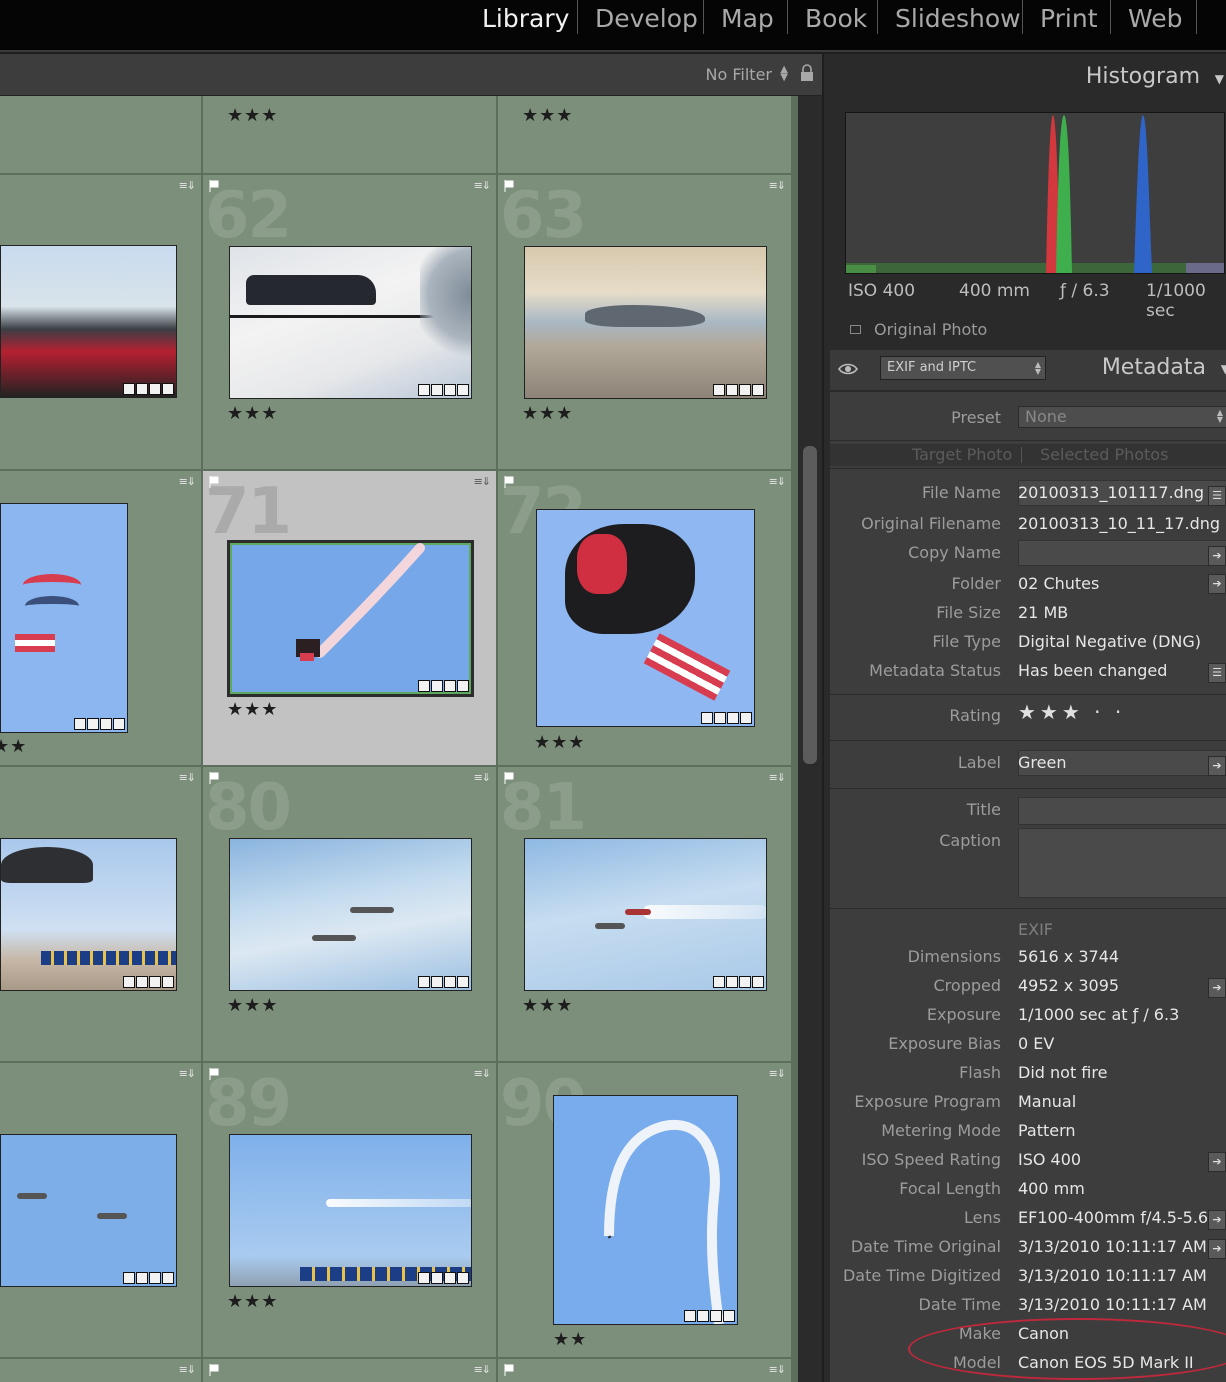  Describe the element at coordinates (1118, 1217) in the screenshot. I see `lens-value: EF100-400mm f/4.5-5.6L` at that location.